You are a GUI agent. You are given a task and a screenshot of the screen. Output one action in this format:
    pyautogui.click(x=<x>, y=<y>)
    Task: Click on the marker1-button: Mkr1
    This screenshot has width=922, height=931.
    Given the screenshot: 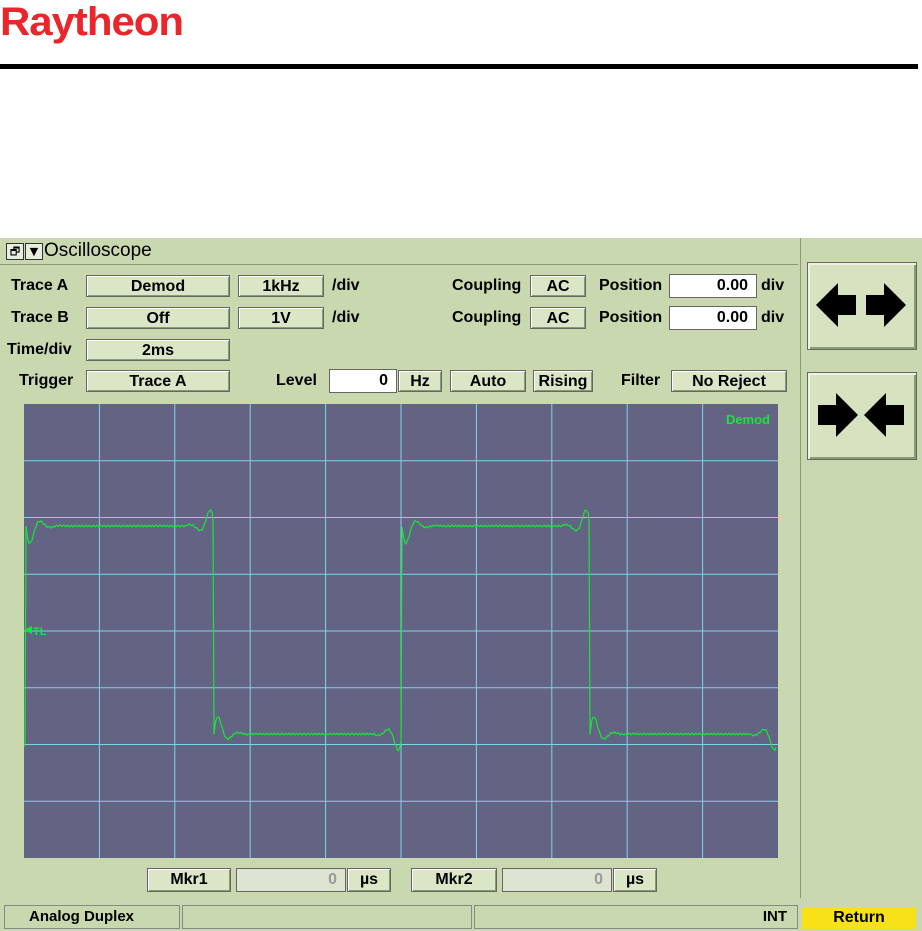 What is the action you would take?
    pyautogui.click(x=189, y=880)
    